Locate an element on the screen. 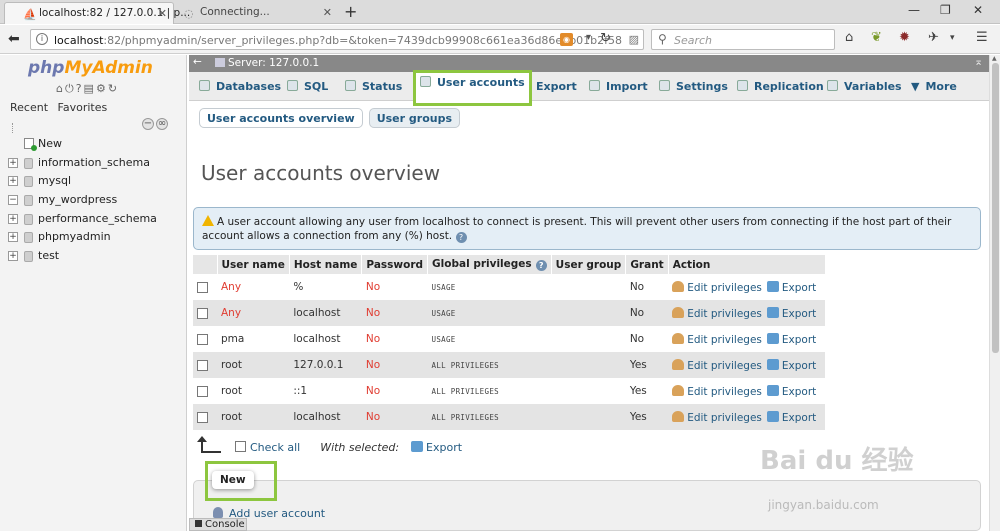 This screenshot has width=1000, height=531. tab-import: Import is located at coordinates (618, 87).